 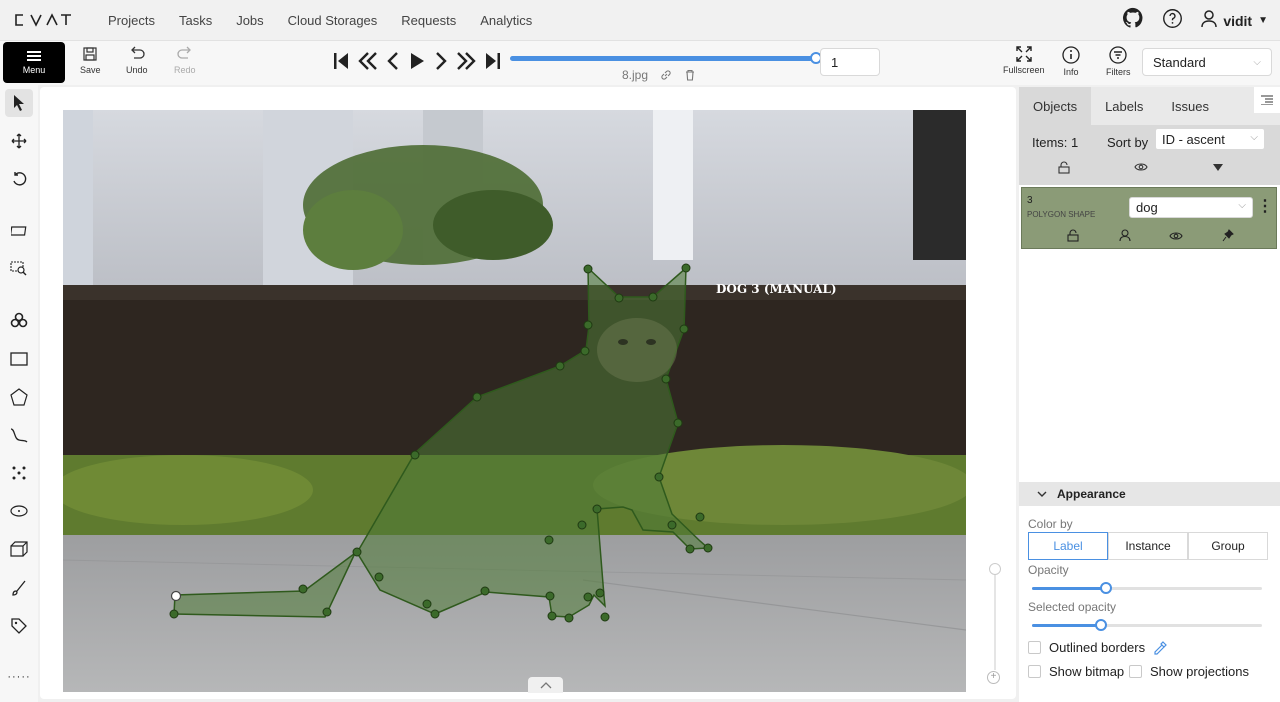 What do you see at coordinates (1218, 167) in the screenshot?
I see `collapse-all-icon` at bounding box center [1218, 167].